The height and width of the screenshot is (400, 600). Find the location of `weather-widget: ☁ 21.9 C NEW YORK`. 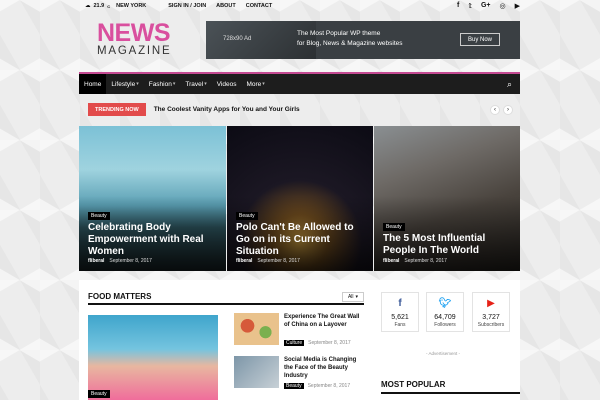

weather-widget: ☁ 21.9 C NEW YORK is located at coordinates (115, 6).